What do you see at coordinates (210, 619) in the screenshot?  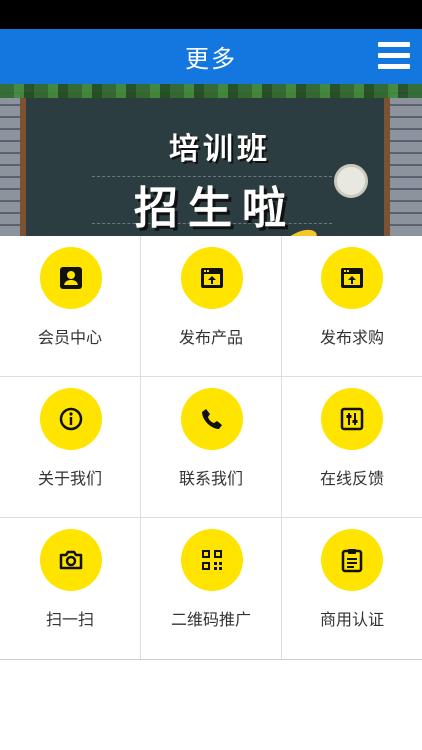 I see `menu-item-label: 二维码推广` at bounding box center [210, 619].